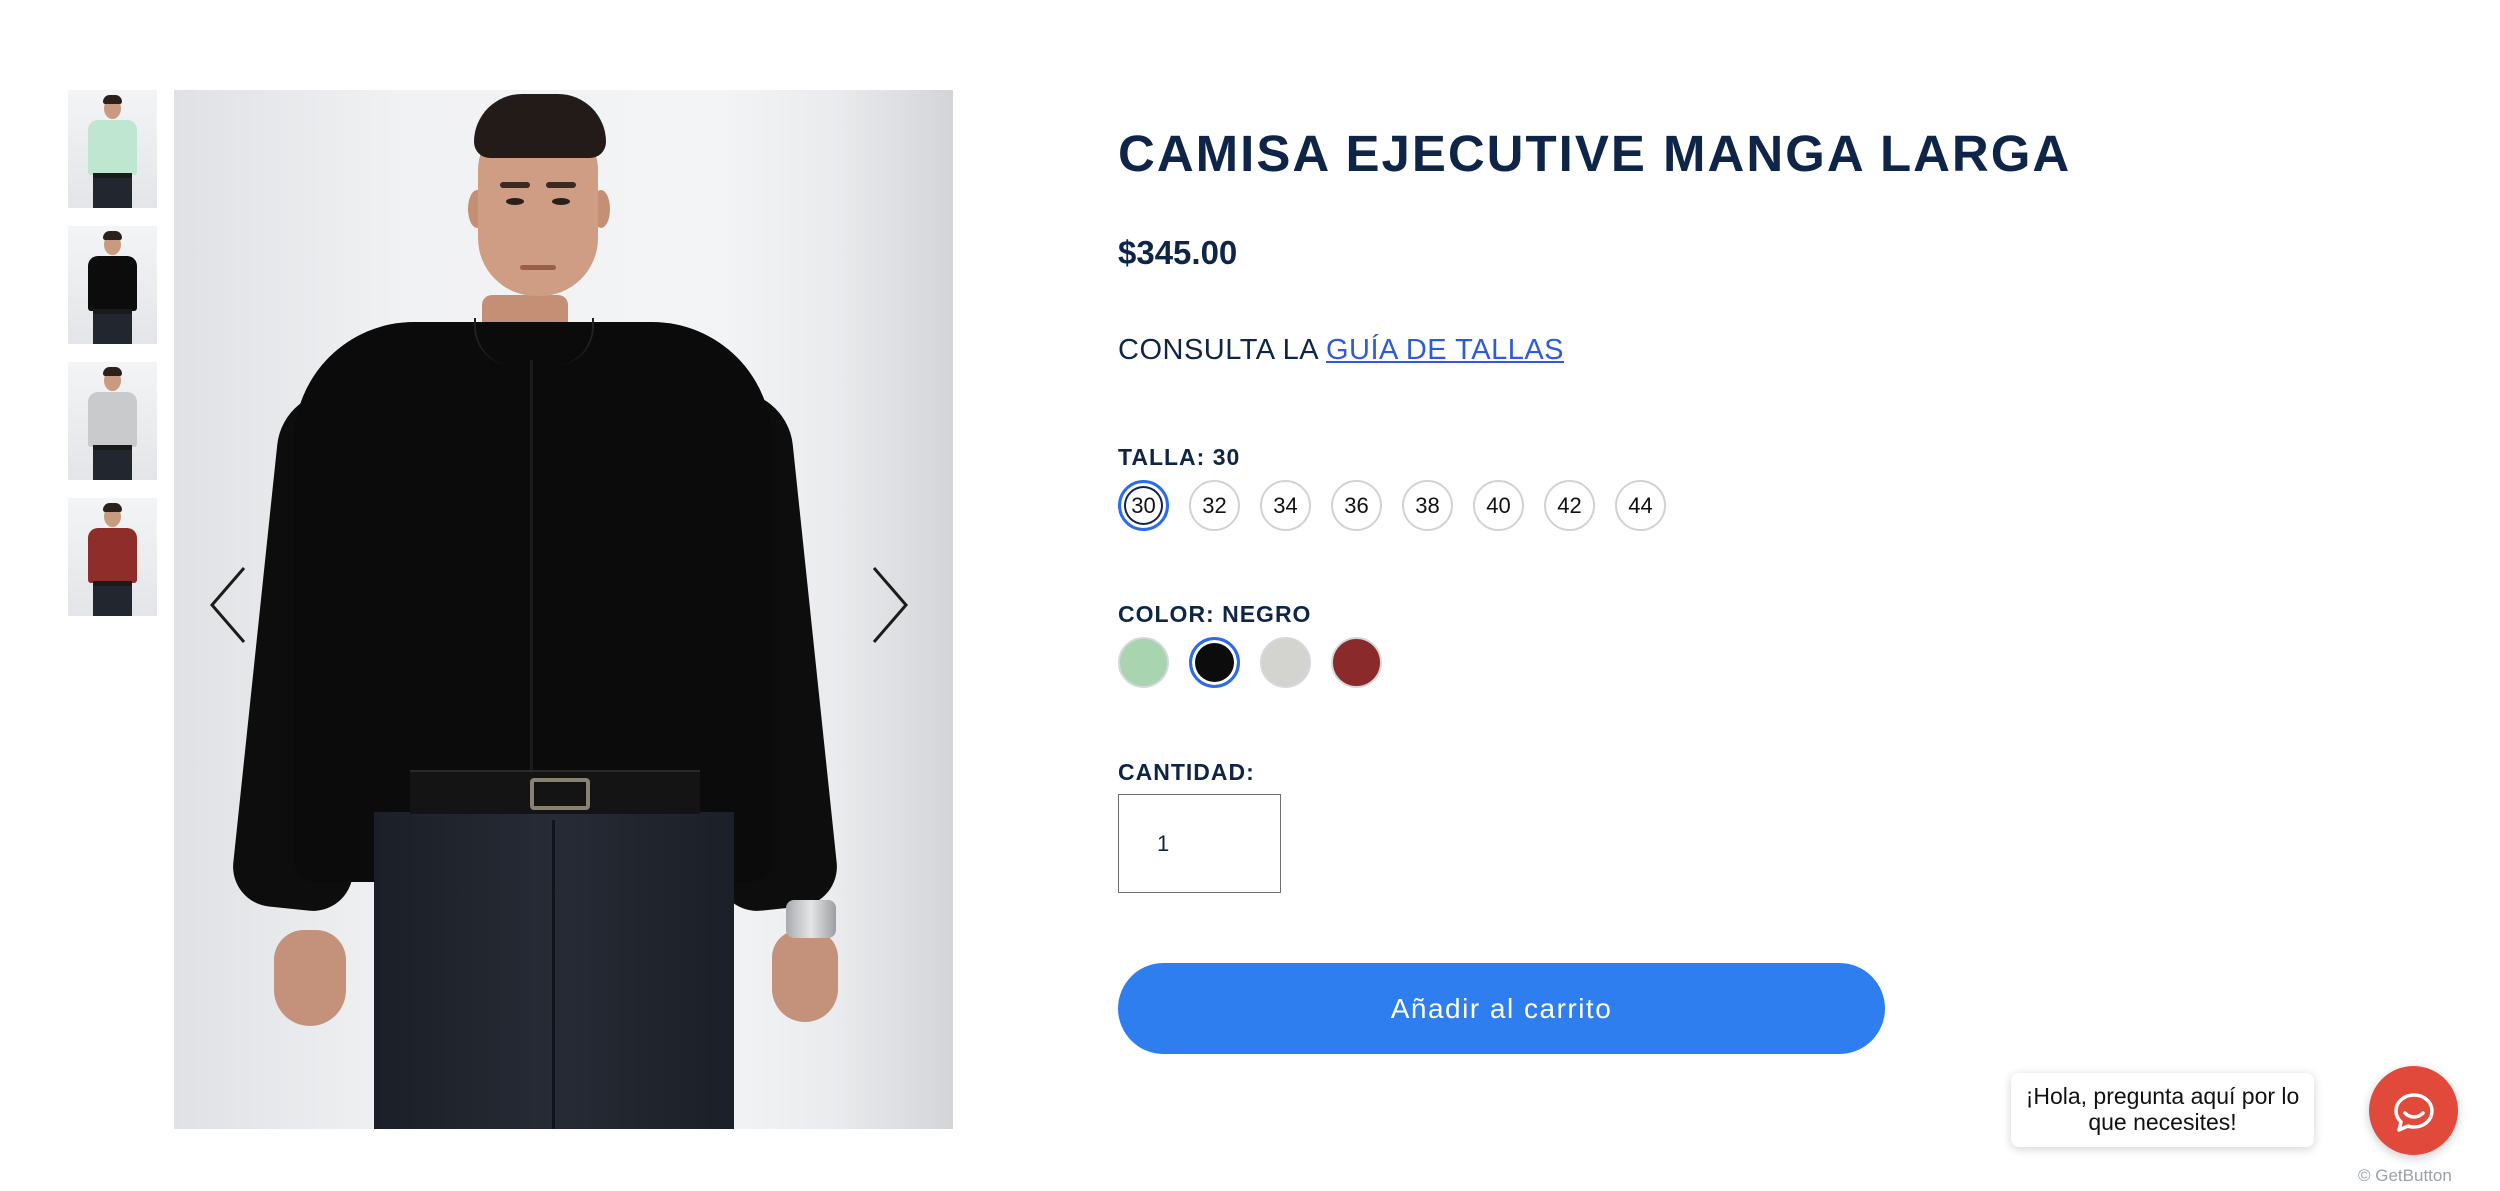 This screenshot has height=1191, width=2500. I want to click on color-swatch-gris, so click(1285, 662).